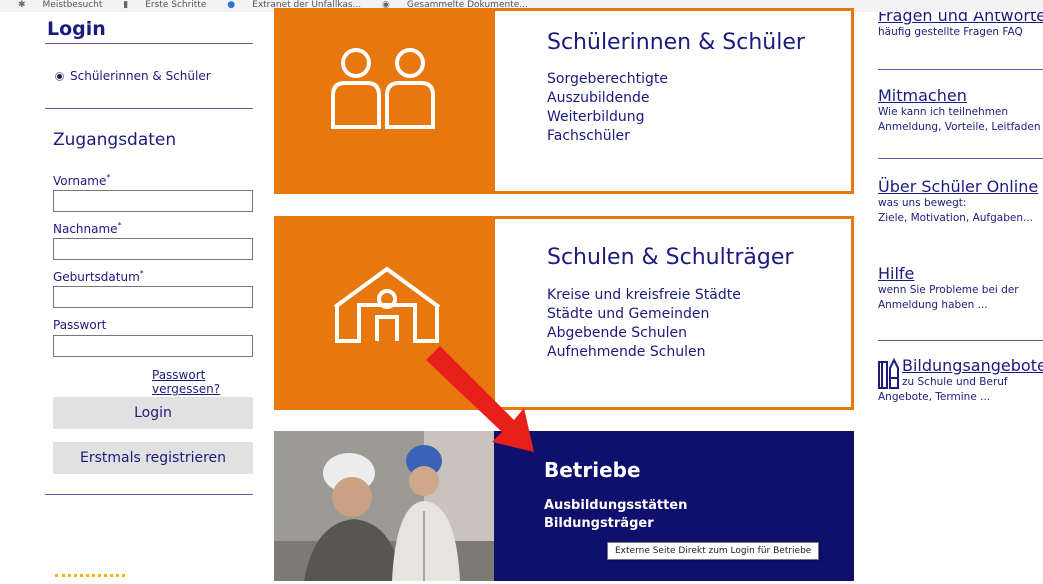  Describe the element at coordinates (615, 515) in the screenshot. I see `card-companies-list: Ausbildungsstätten Bildungsträger` at that location.